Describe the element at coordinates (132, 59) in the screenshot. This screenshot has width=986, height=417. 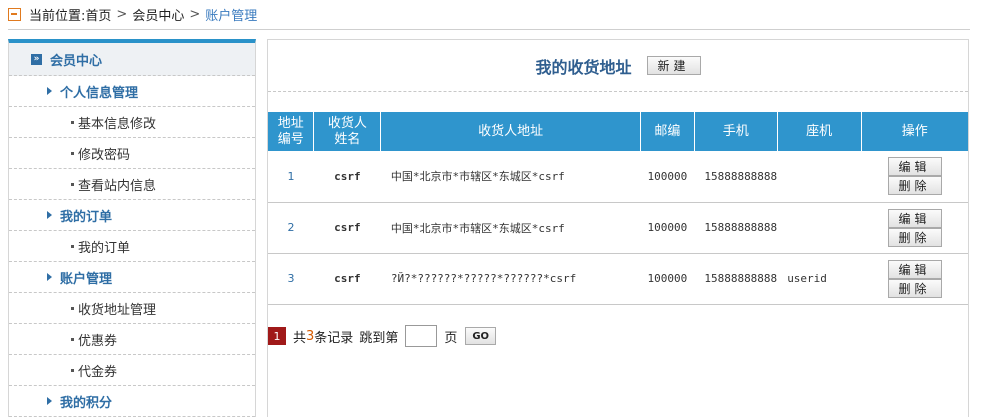
I see `sidebar-header: » 会员中心` at that location.